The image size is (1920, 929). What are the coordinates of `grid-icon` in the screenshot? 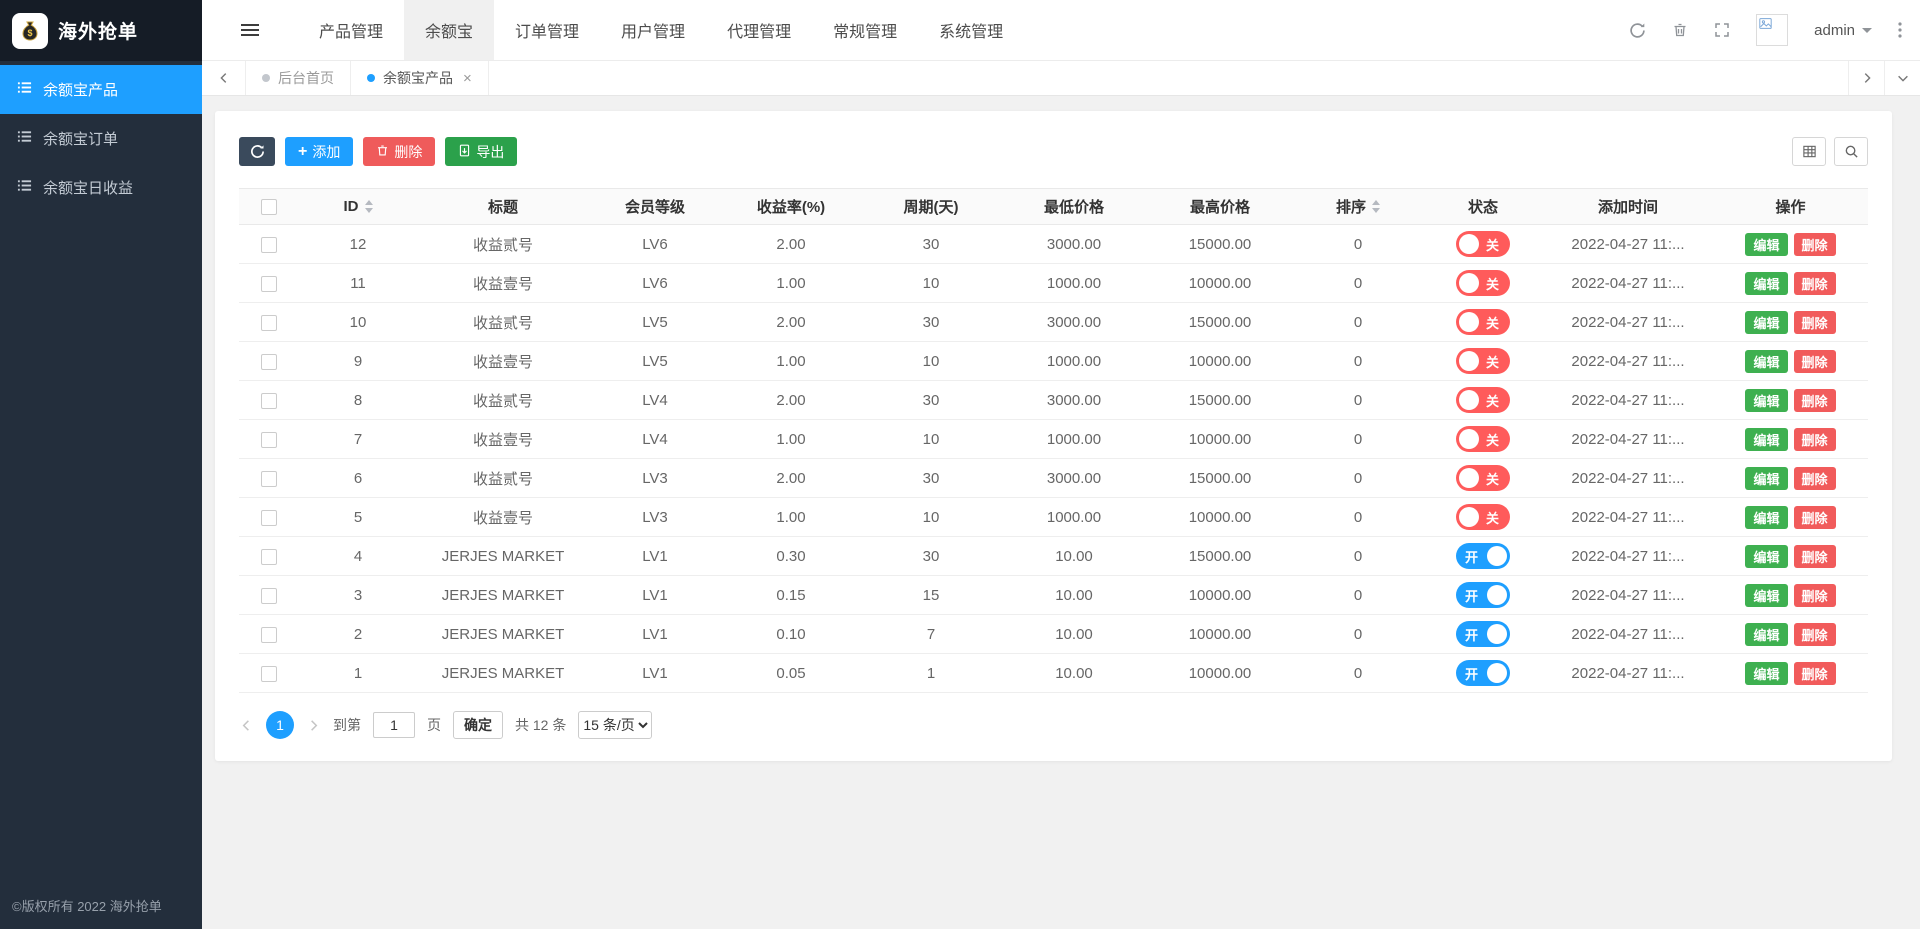 It's located at (1809, 151).